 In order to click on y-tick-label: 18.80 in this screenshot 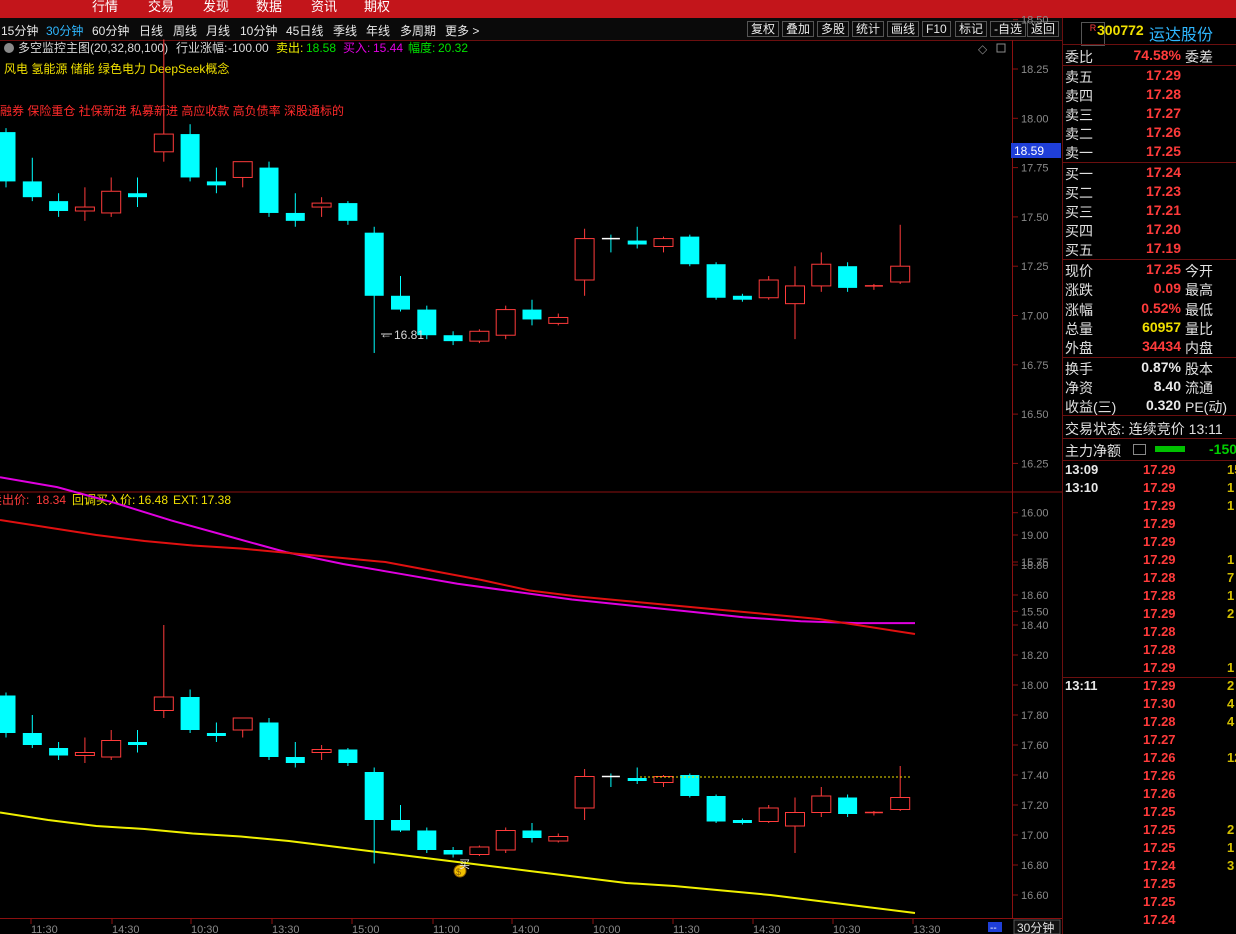, I will do `click(1035, 566)`.